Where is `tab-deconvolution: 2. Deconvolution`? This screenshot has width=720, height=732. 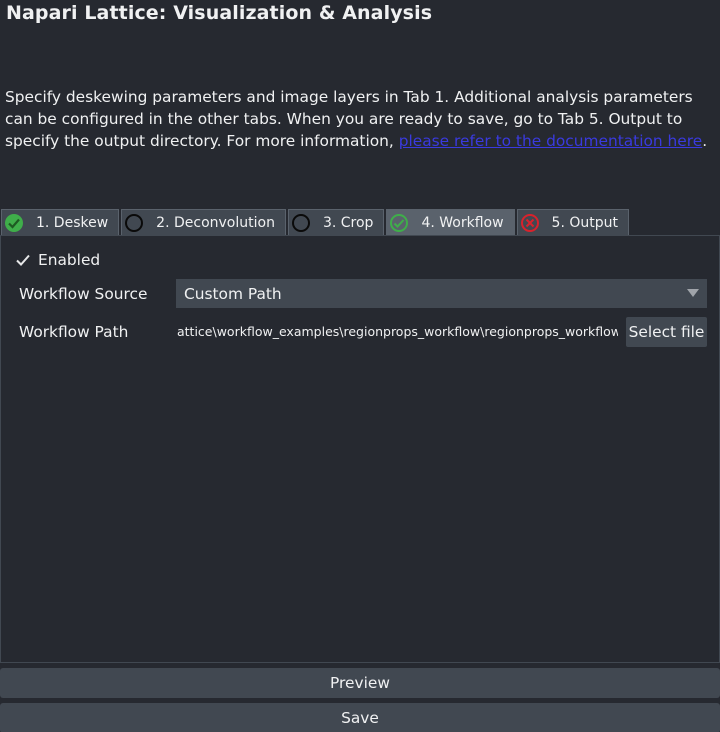 tab-deconvolution: 2. Deconvolution is located at coordinates (203, 222).